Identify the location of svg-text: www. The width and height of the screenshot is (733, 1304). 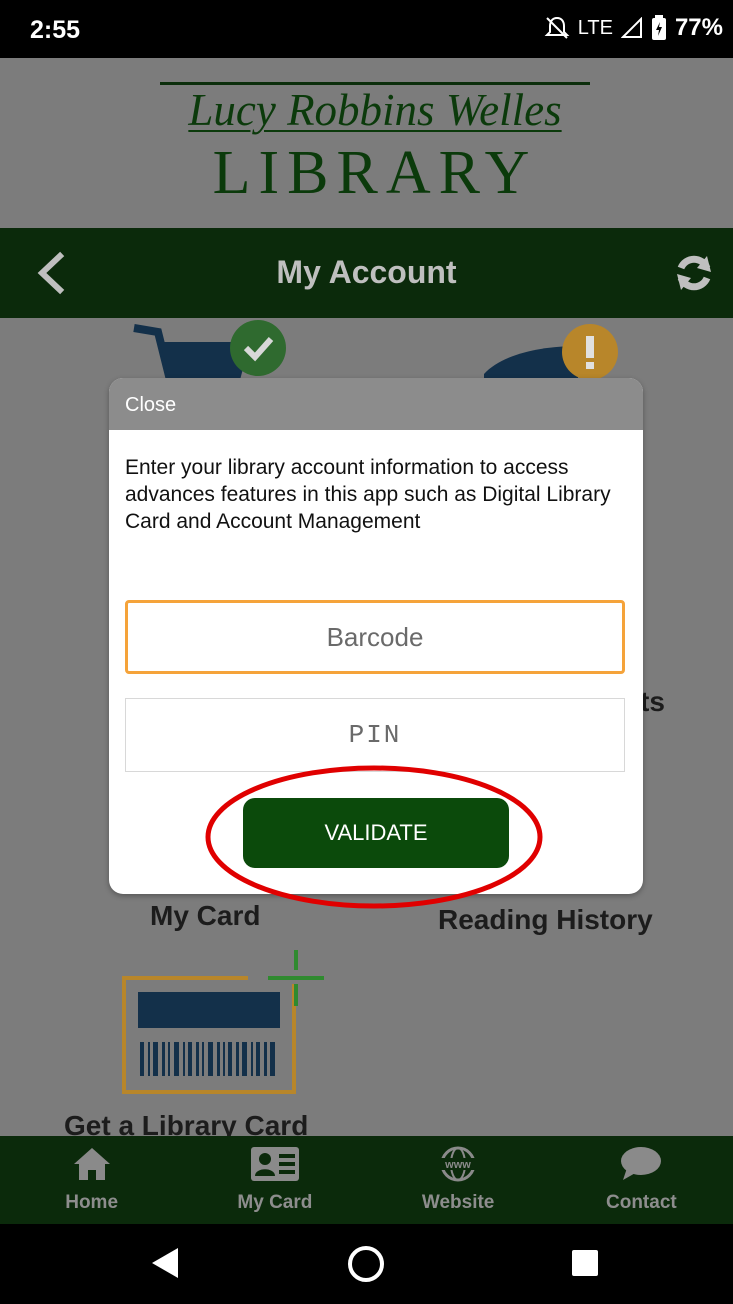
(457, 1165).